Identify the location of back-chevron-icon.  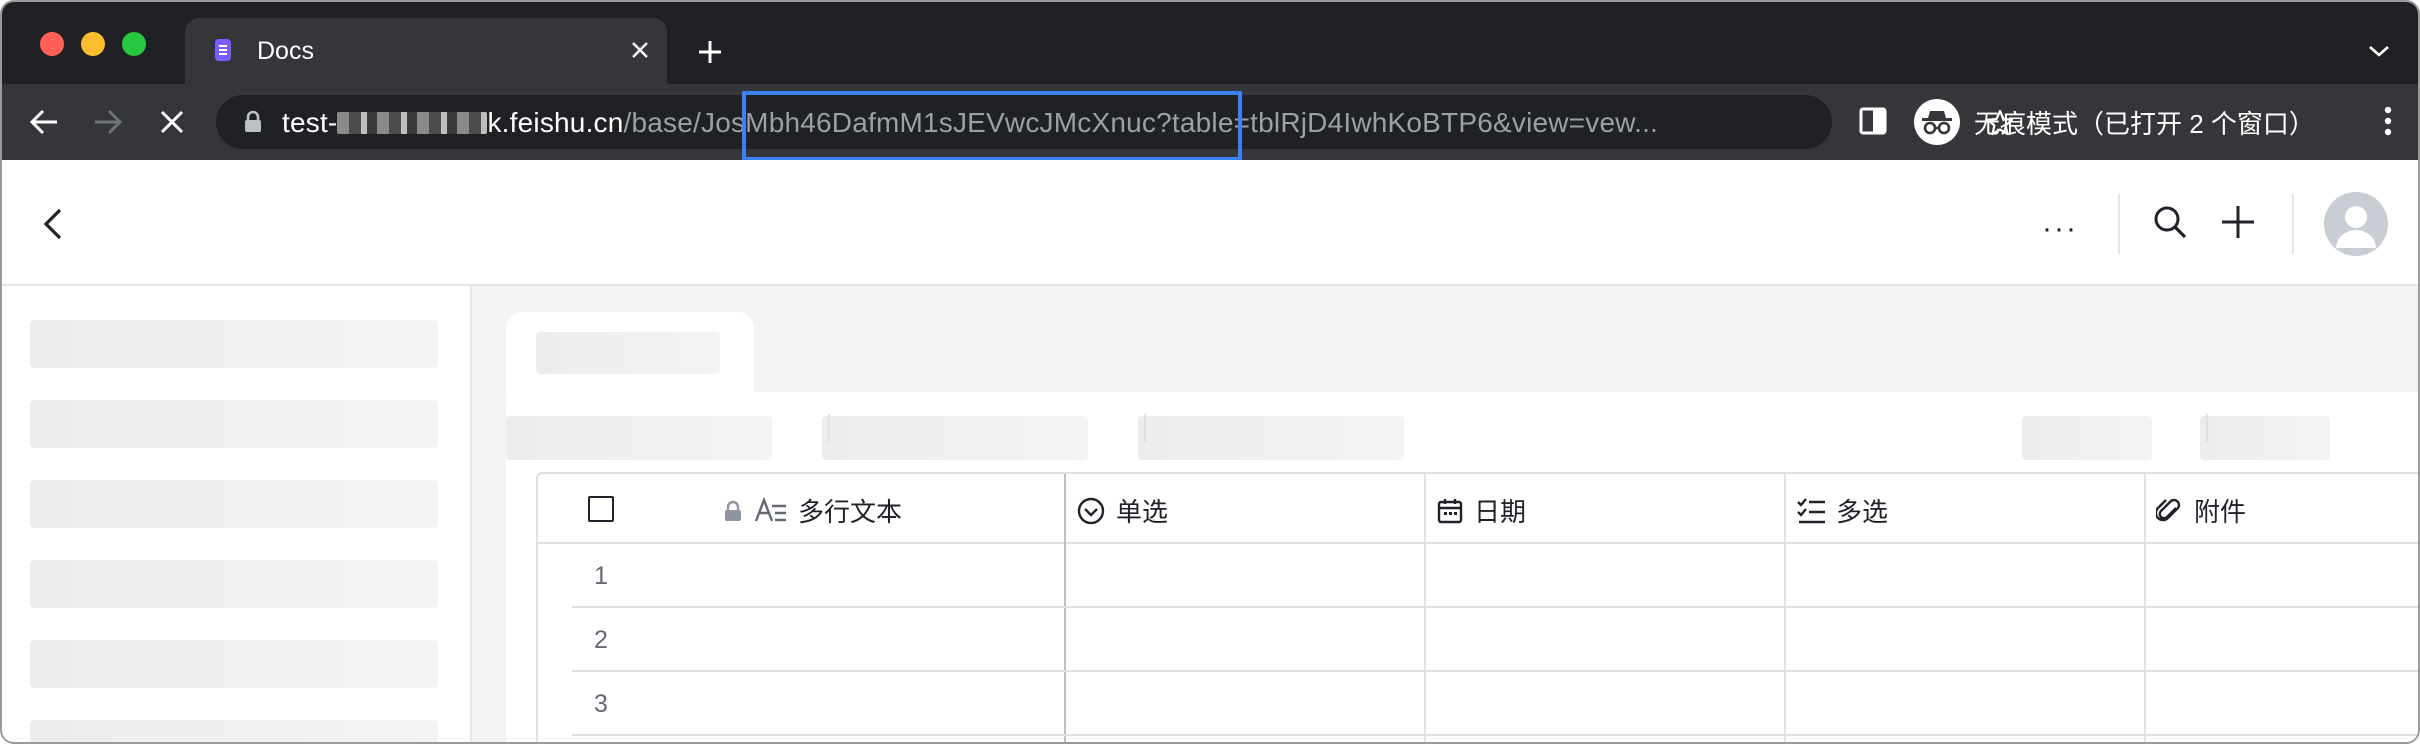
(54, 226).